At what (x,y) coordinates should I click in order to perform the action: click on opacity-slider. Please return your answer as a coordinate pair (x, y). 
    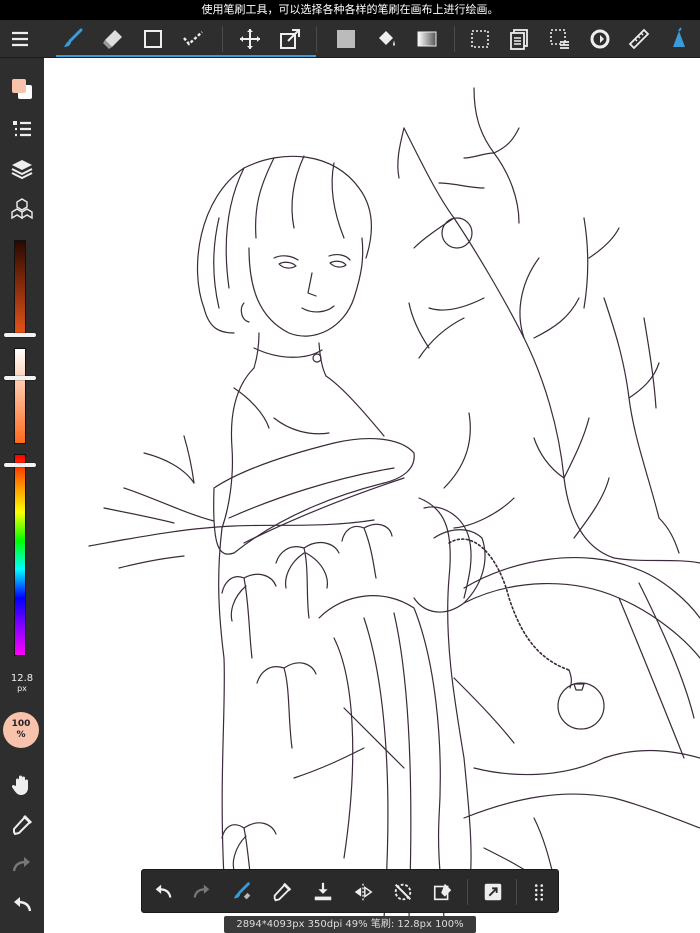
    Looking at the image, I should click on (20, 396).